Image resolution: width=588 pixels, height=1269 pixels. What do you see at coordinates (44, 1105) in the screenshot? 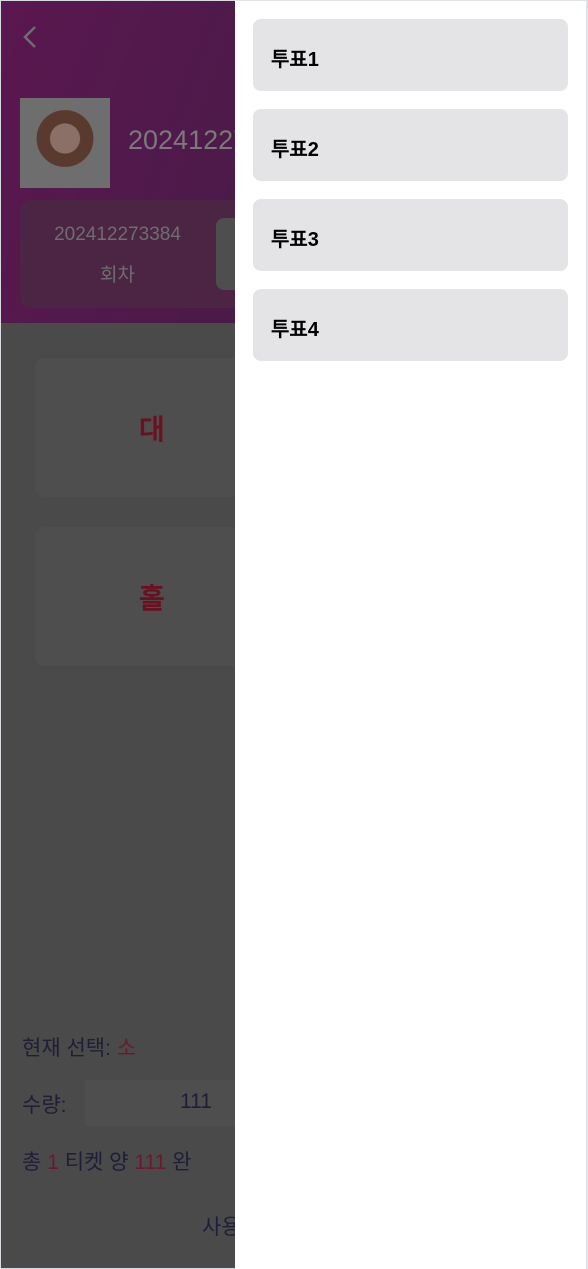
I see `qty-label: 수량:` at bounding box center [44, 1105].